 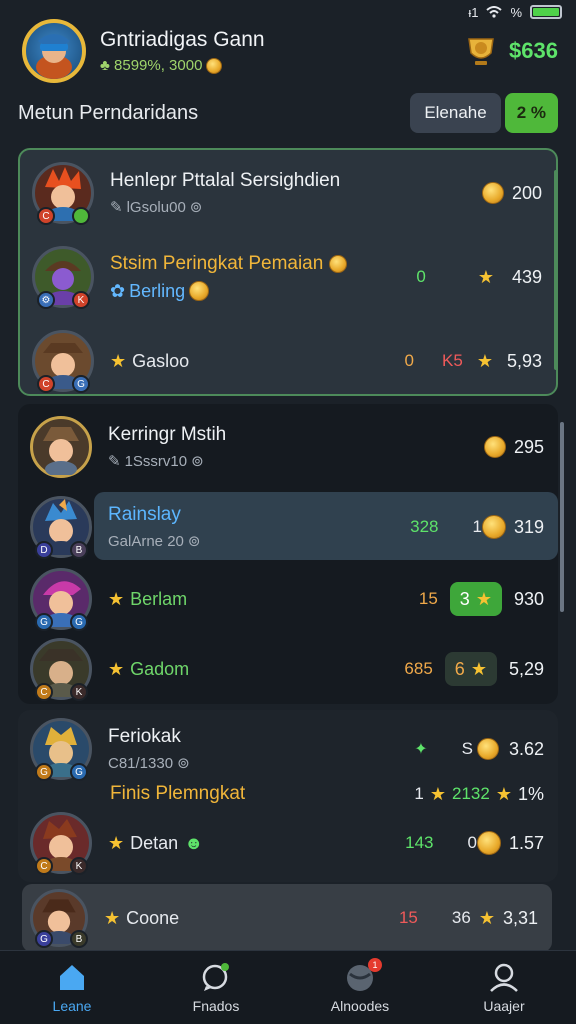 I want to click on rank-pill-value: 6, so click(x=459, y=668).